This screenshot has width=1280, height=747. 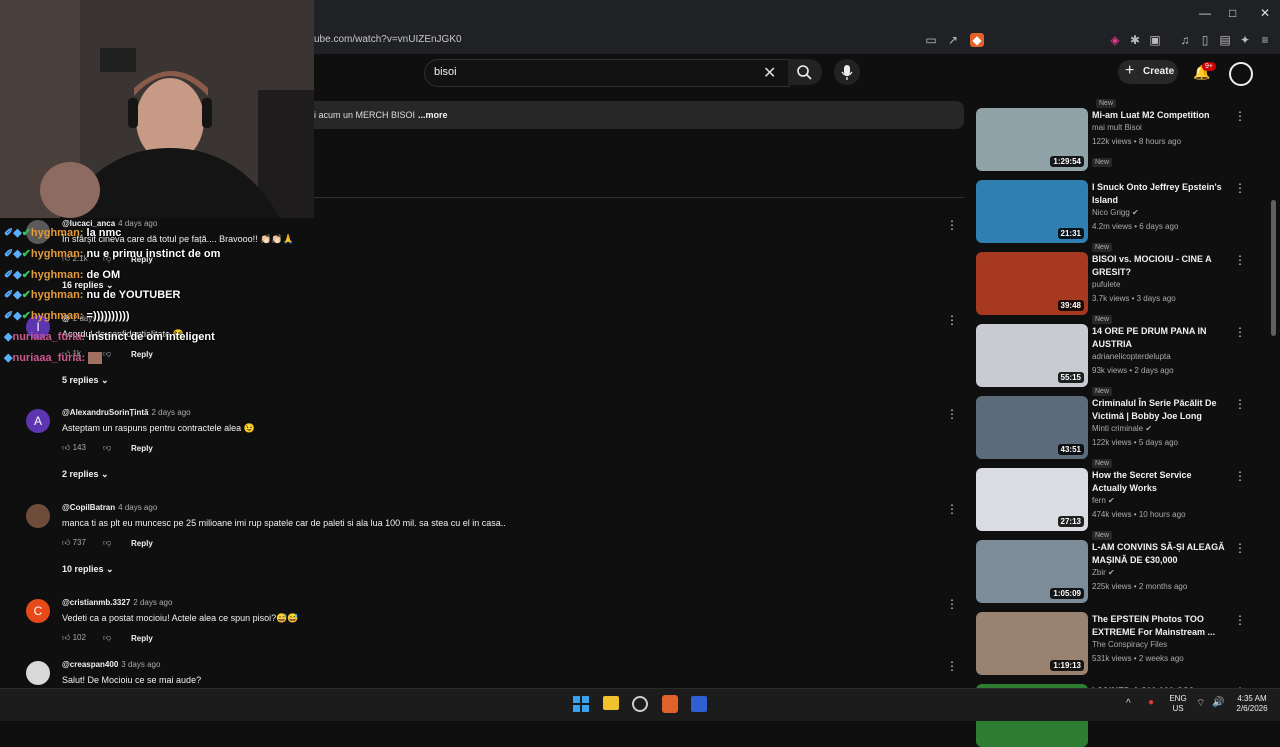 What do you see at coordinates (1128, 703) in the screenshot?
I see `tray-chevron-icon: ^` at bounding box center [1128, 703].